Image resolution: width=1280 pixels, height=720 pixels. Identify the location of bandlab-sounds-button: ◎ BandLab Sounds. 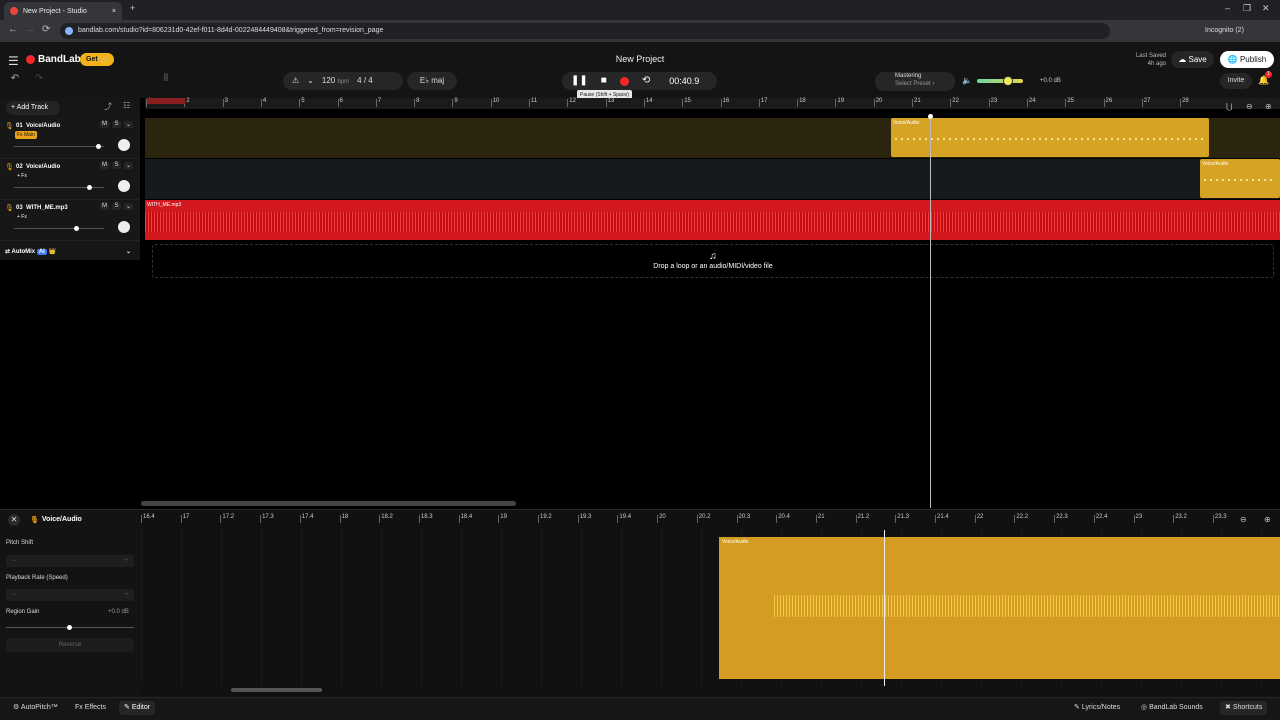
(1172, 708).